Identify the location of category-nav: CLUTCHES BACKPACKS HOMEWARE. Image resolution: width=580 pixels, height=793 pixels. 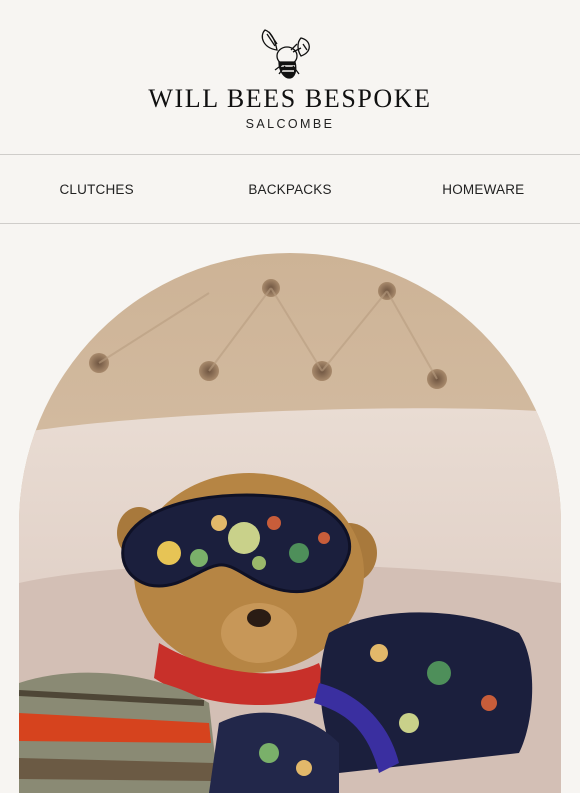
(290, 189).